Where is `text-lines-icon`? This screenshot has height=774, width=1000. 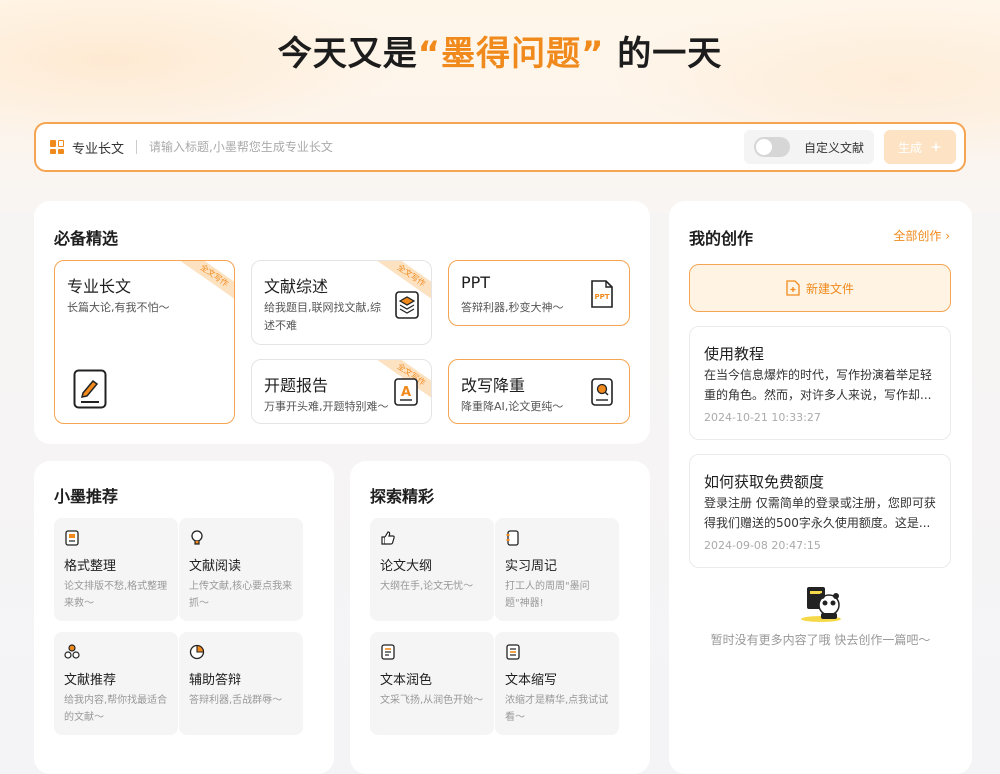
text-lines-icon is located at coordinates (388, 652).